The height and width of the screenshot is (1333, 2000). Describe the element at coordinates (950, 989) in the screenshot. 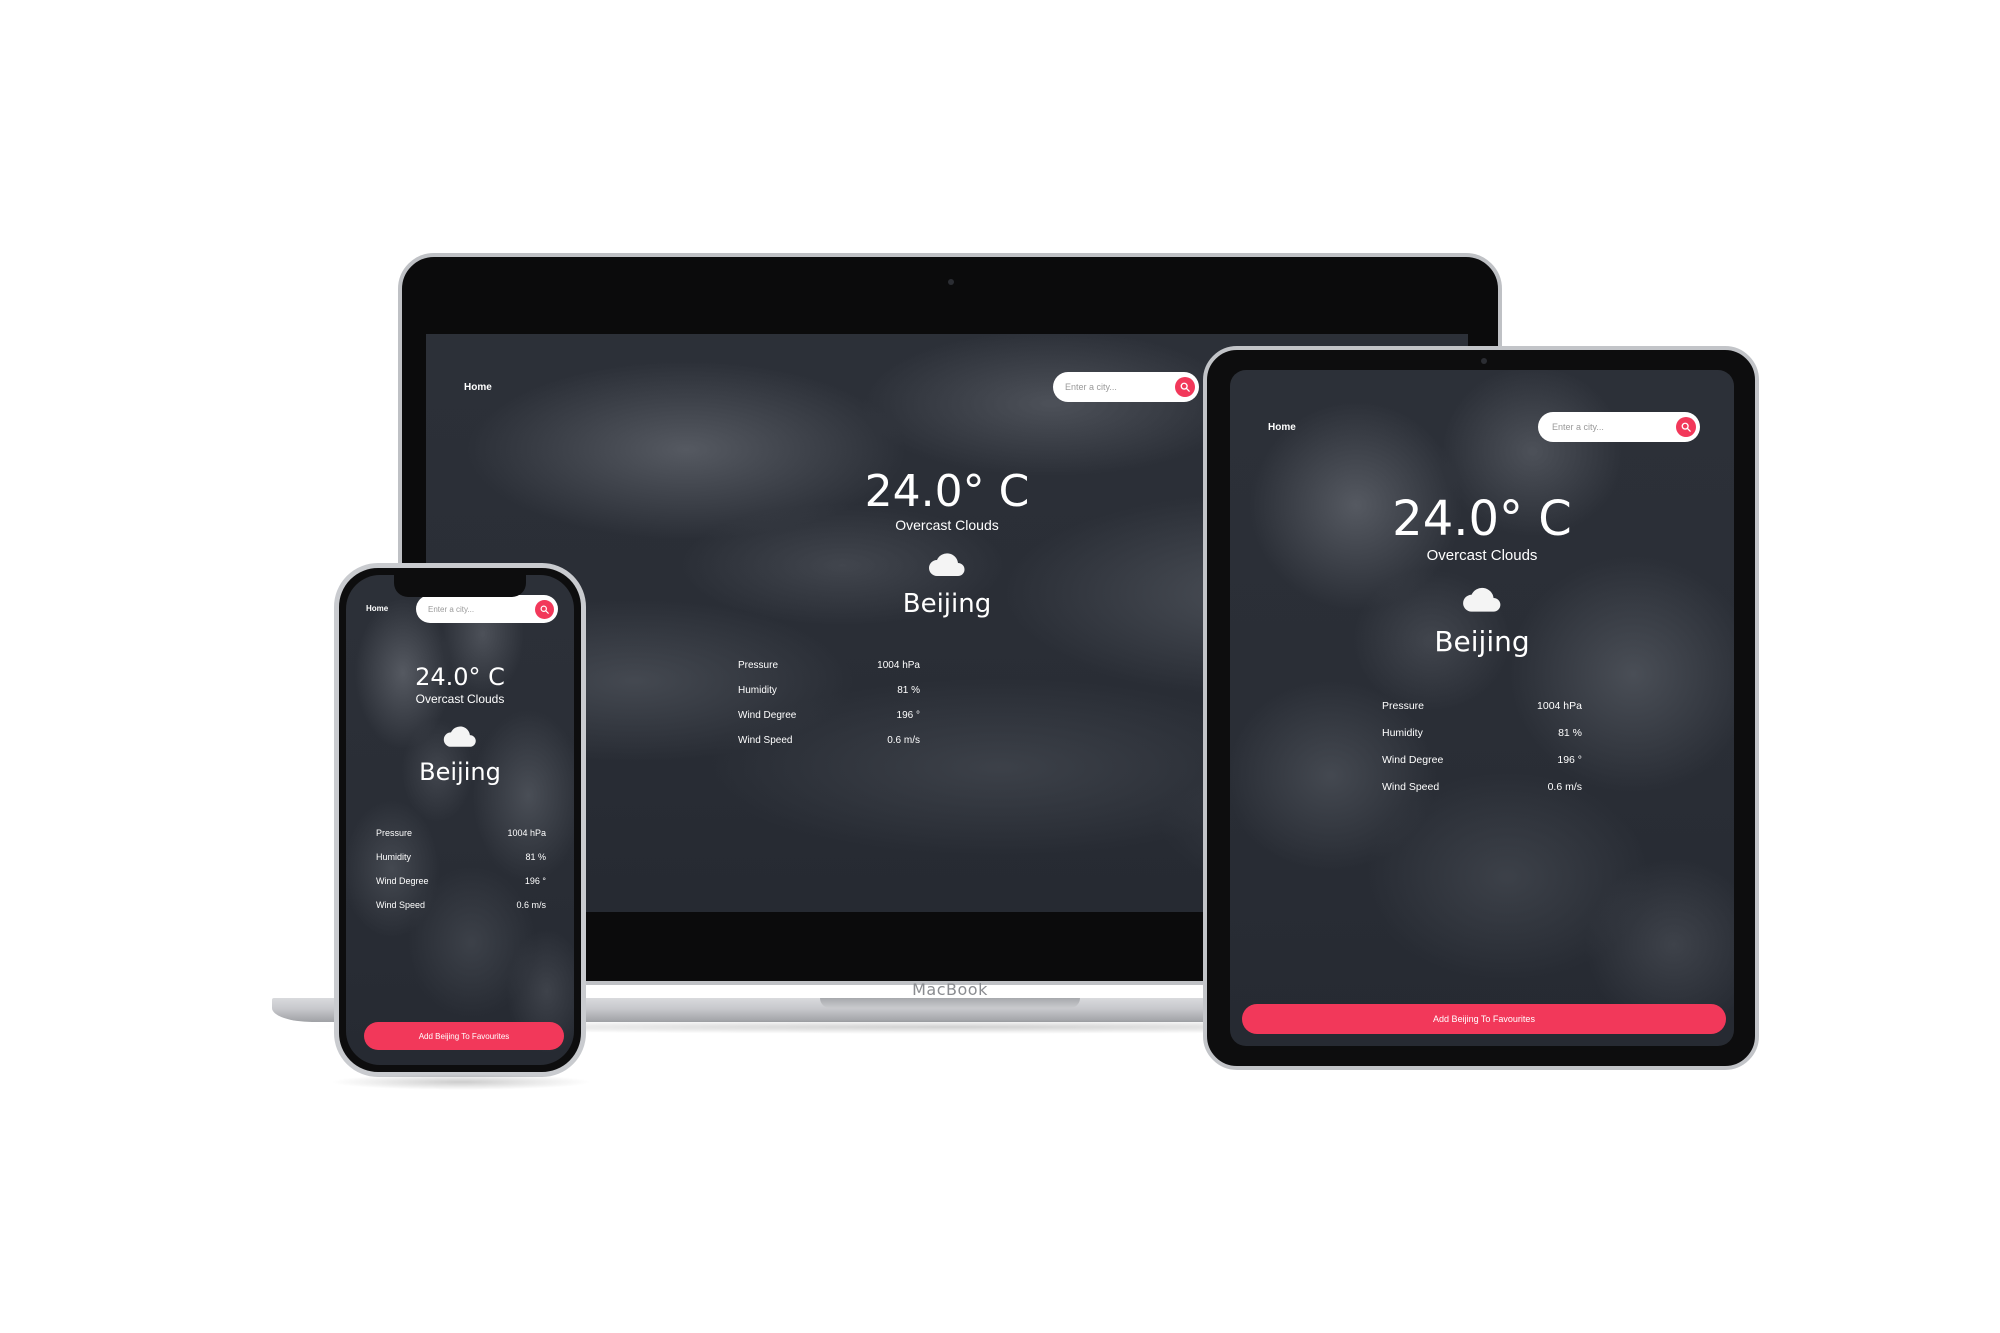

I see `macbook-brand-label: MacBook` at that location.